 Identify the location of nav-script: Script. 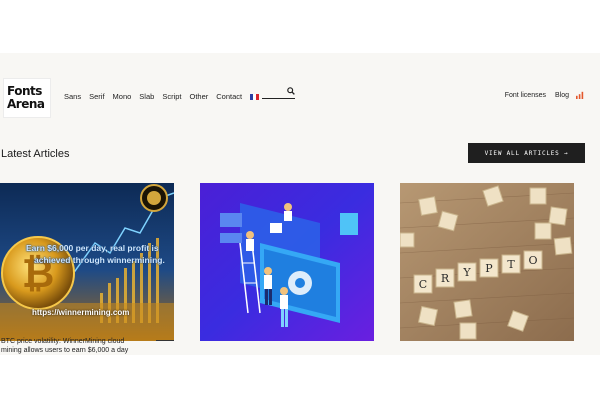
(171, 96).